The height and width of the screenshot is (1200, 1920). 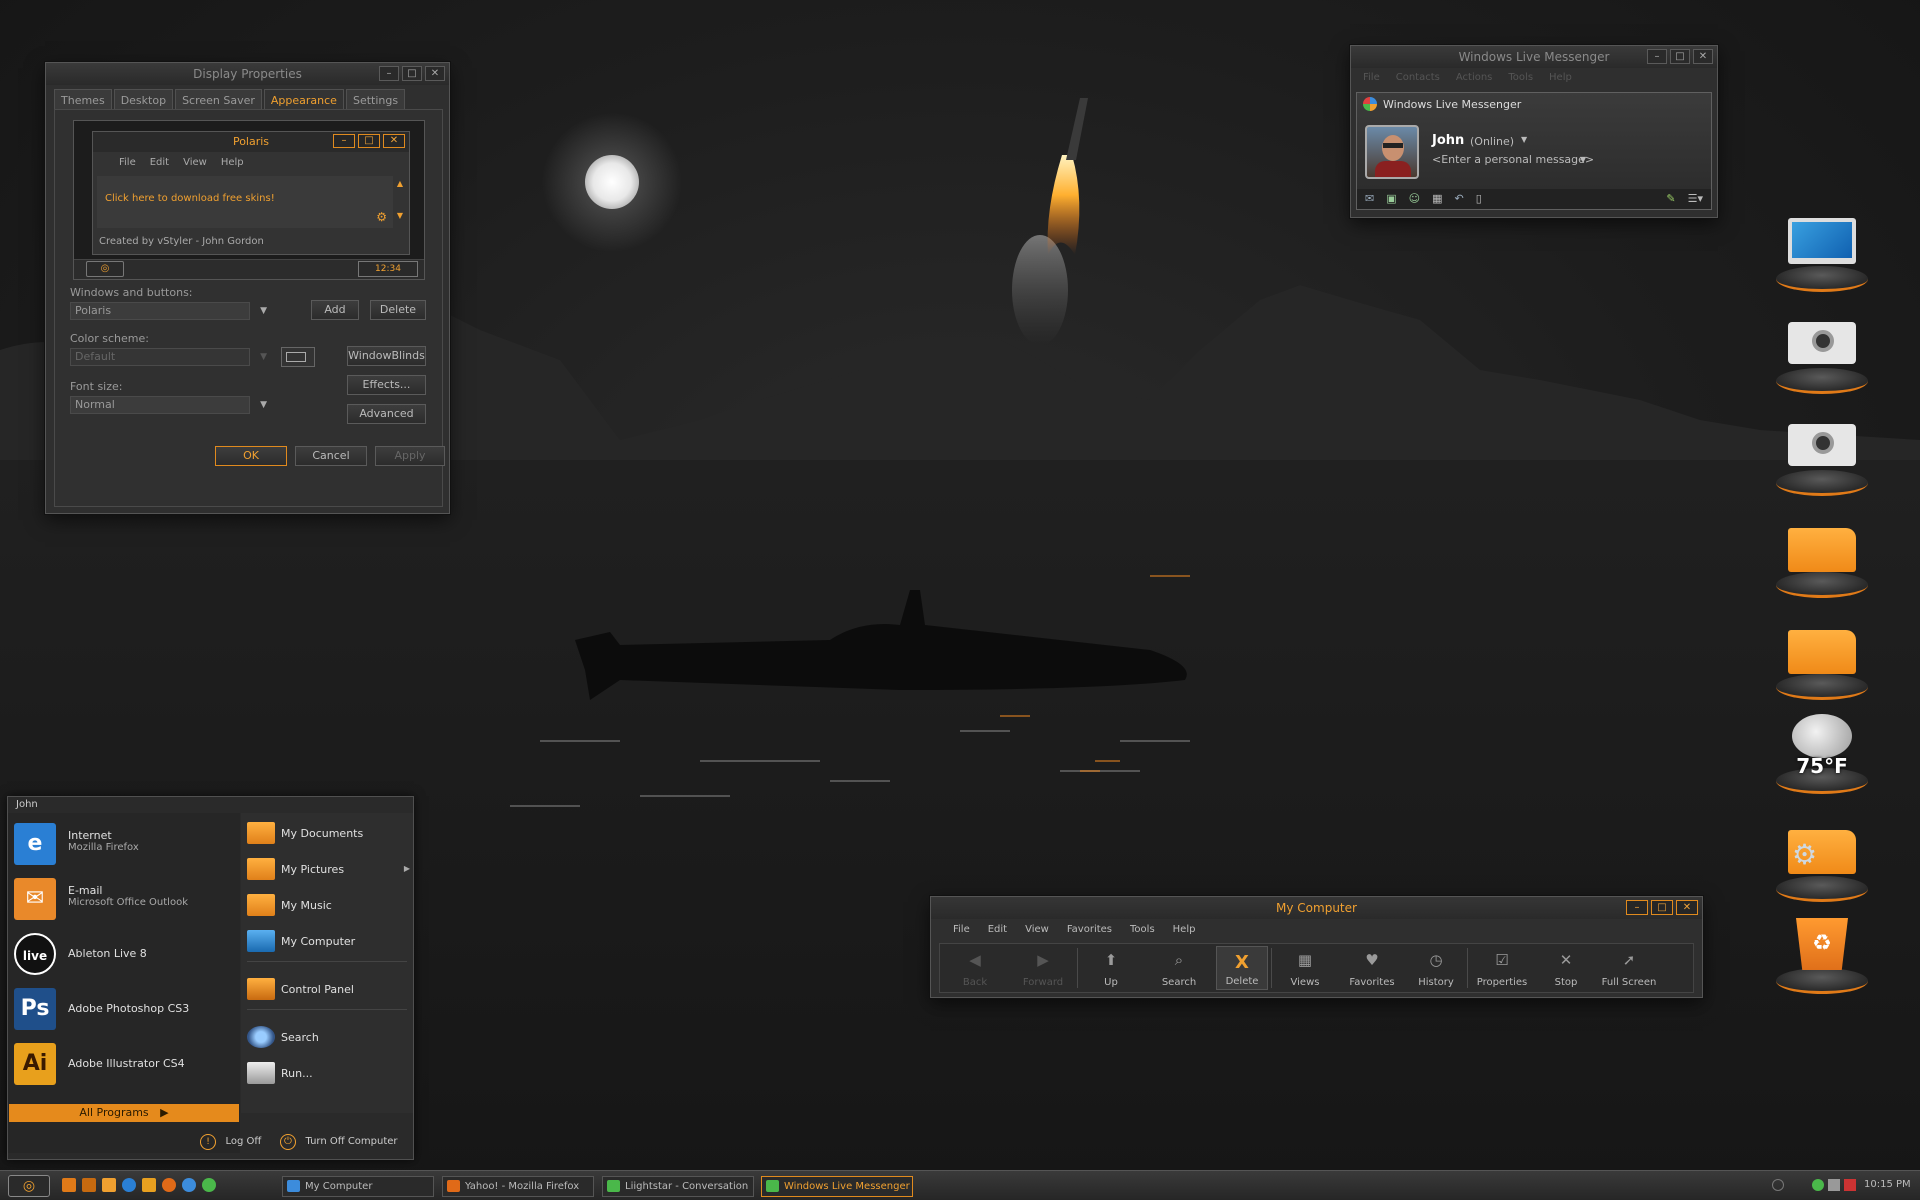 I want to click on place-control-panel: Control Panel, so click(x=329, y=989).